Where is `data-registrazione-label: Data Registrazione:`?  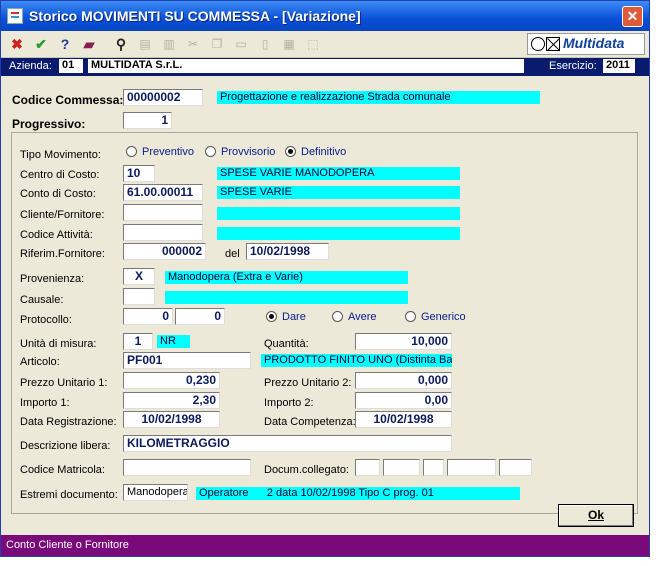 data-registrazione-label: Data Registrazione: is located at coordinates (68, 422).